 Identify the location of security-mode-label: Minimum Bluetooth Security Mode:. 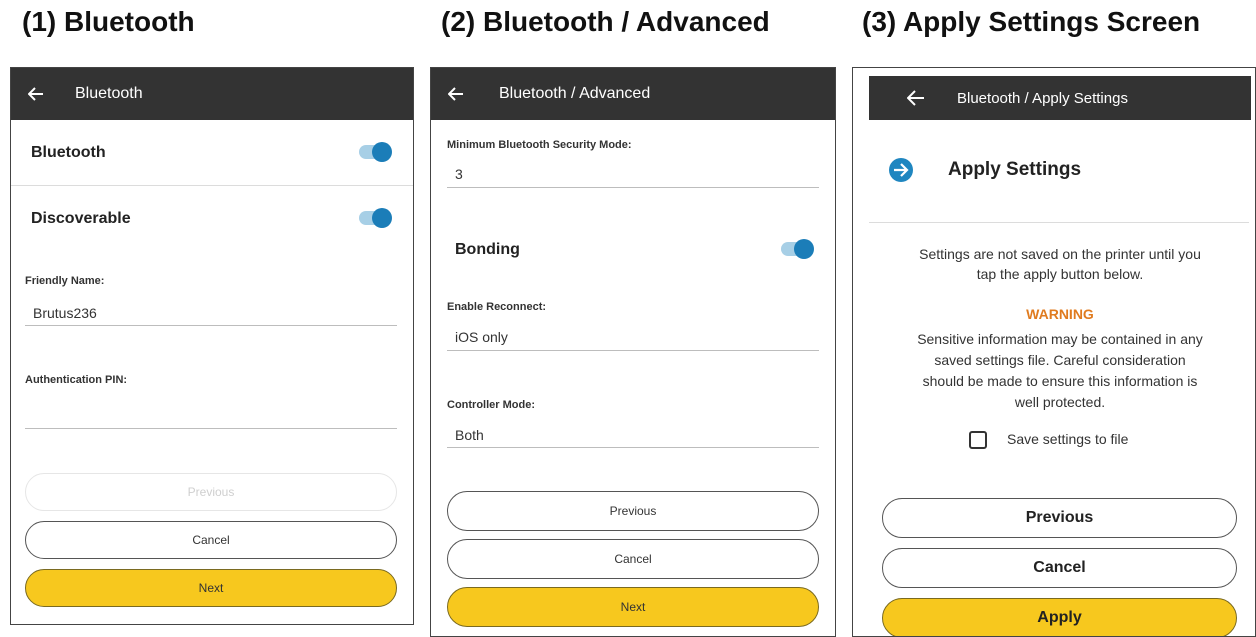
(539, 145).